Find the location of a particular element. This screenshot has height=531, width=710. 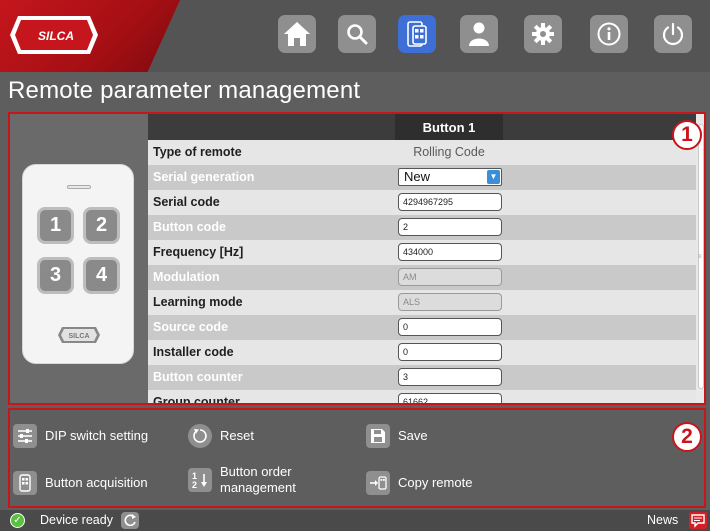

table-row: Frequency [Hz] 434000 is located at coordinates (422, 252).